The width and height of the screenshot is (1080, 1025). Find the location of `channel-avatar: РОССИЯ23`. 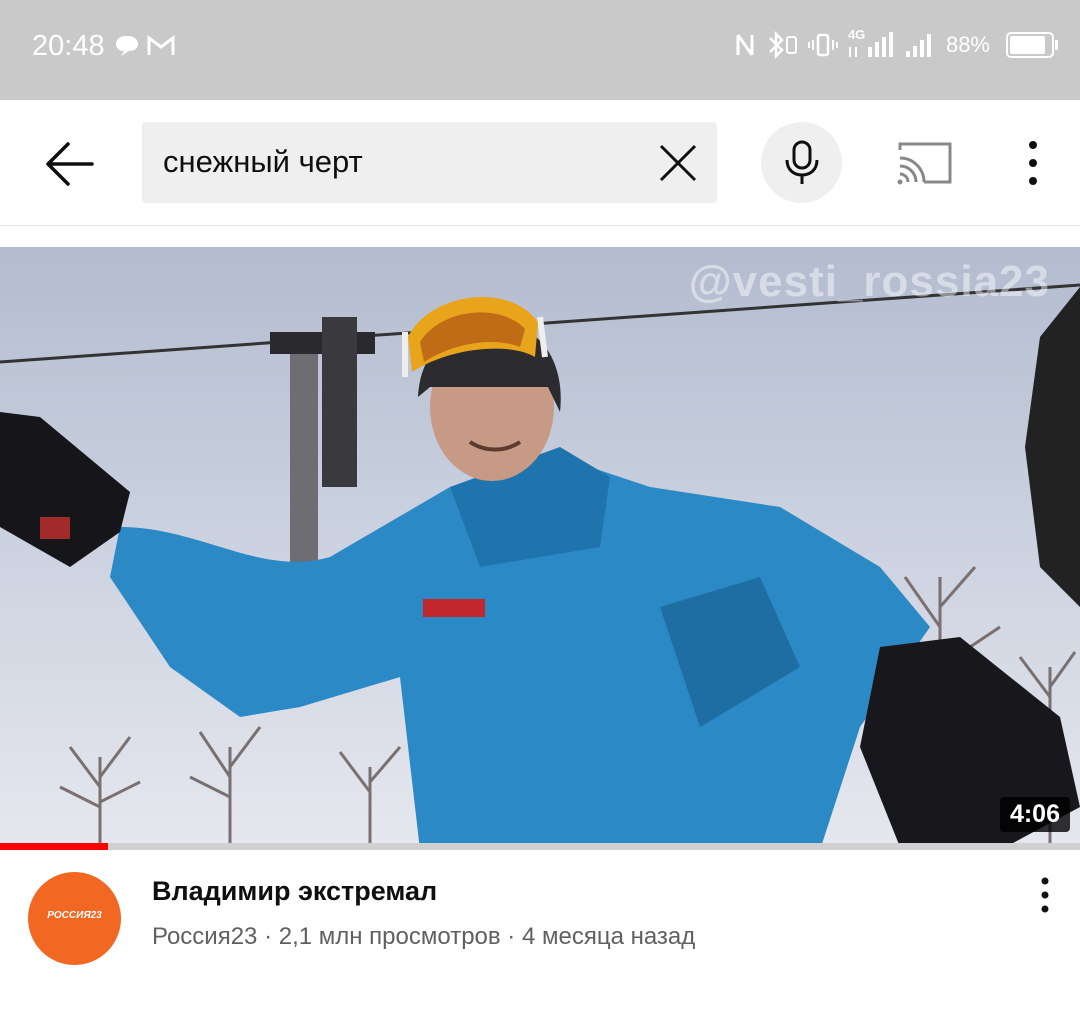

channel-avatar: РОССИЯ23 is located at coordinates (74, 918).